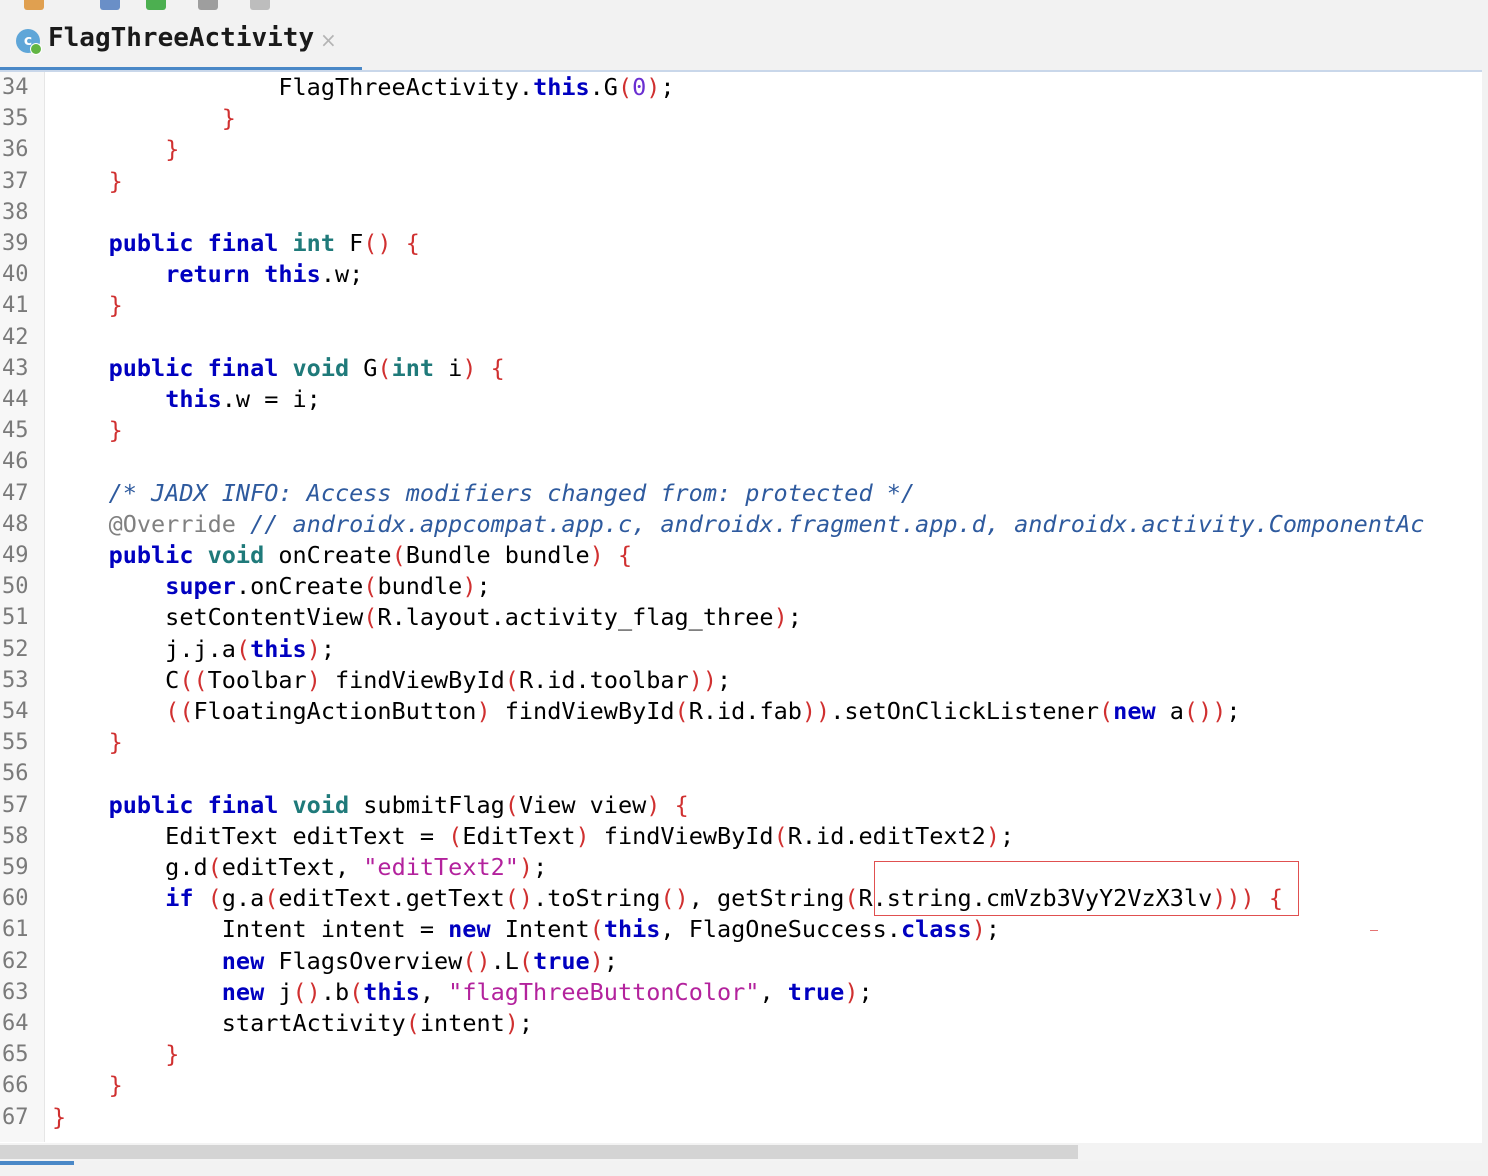  Describe the element at coordinates (15, 992) in the screenshot. I see `line-number: 63` at that location.